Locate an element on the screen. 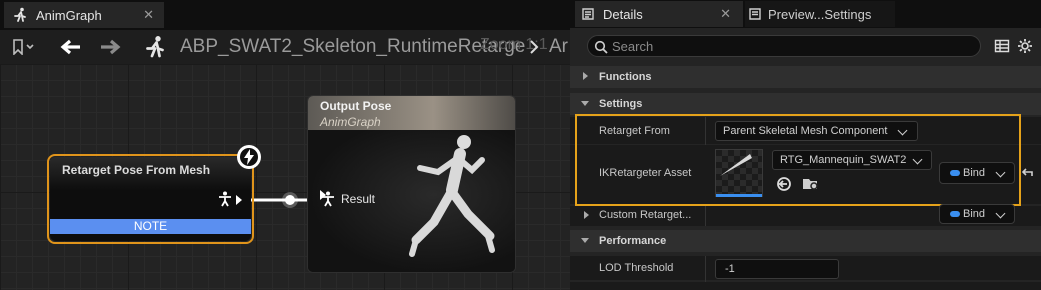 The height and width of the screenshot is (290, 1041). gear-icon is located at coordinates (1025, 46).